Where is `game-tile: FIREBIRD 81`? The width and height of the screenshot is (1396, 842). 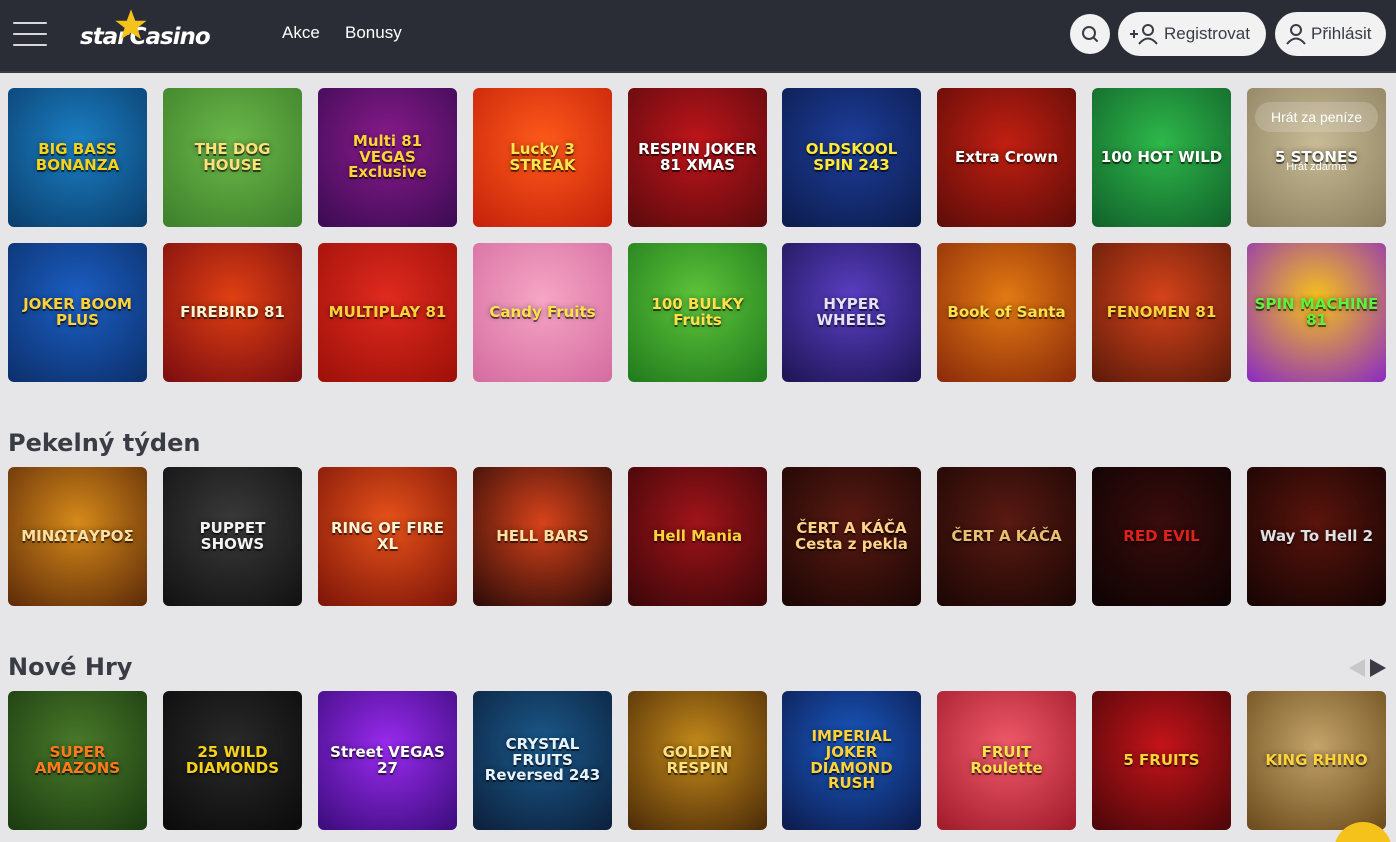
game-tile: FIREBIRD 81 is located at coordinates (232, 312).